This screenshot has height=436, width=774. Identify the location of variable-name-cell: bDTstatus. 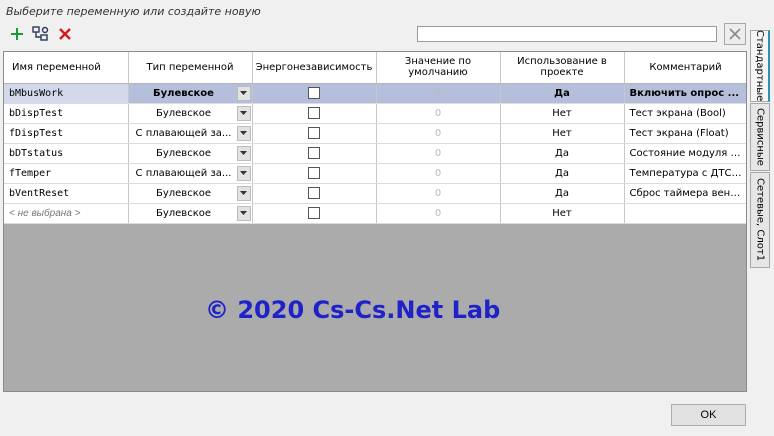
(66, 153).